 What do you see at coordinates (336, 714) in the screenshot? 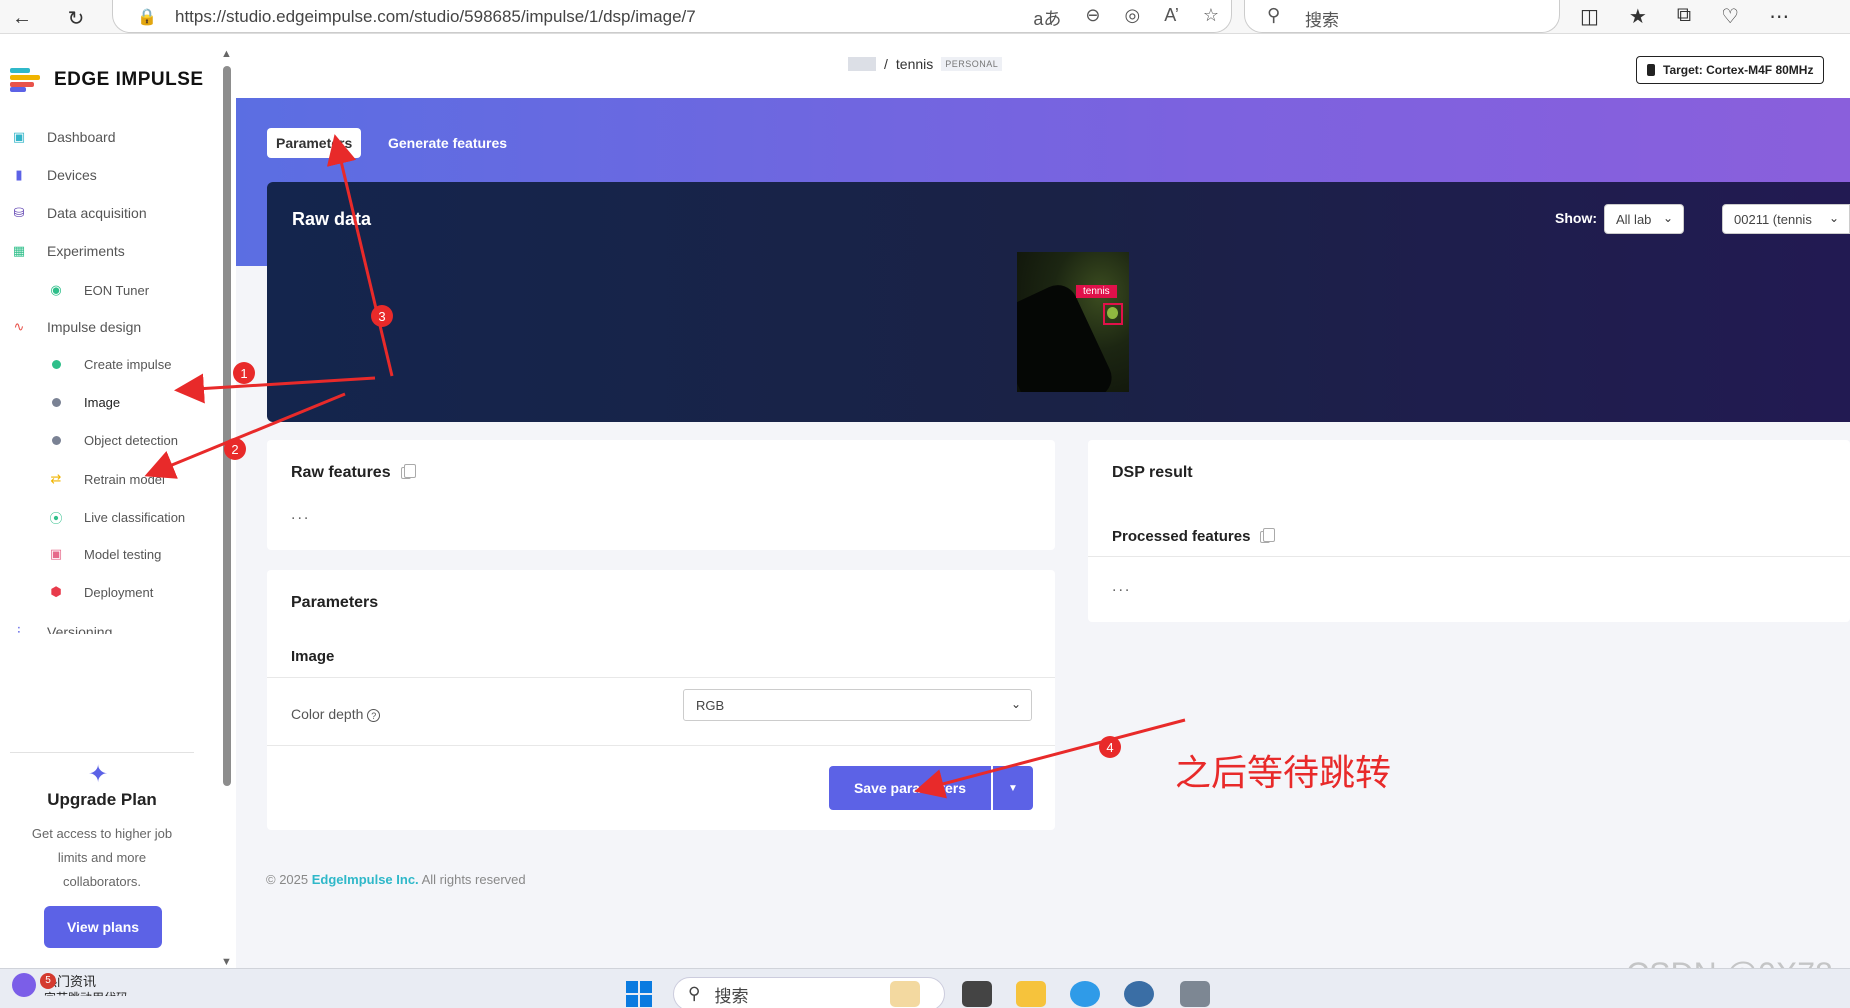
I see `color-depth-label: Color depth ?` at bounding box center [336, 714].